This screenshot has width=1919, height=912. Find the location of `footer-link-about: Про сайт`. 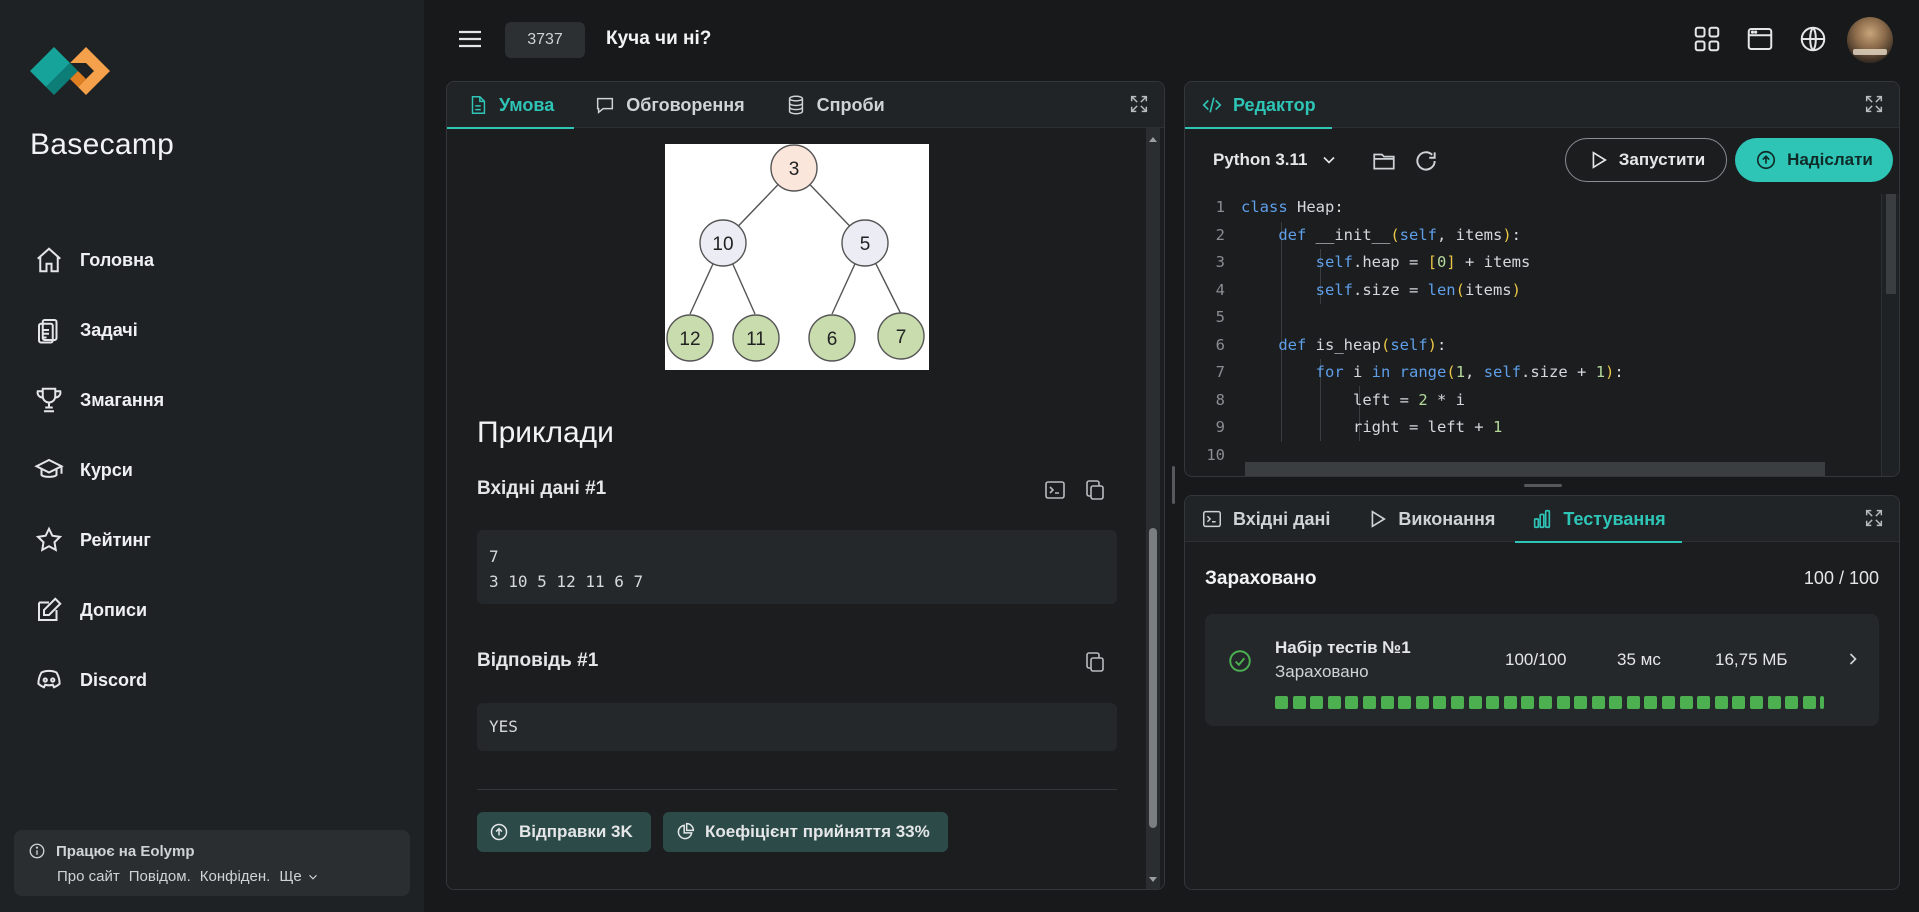

footer-link-about: Про сайт is located at coordinates (88, 876).